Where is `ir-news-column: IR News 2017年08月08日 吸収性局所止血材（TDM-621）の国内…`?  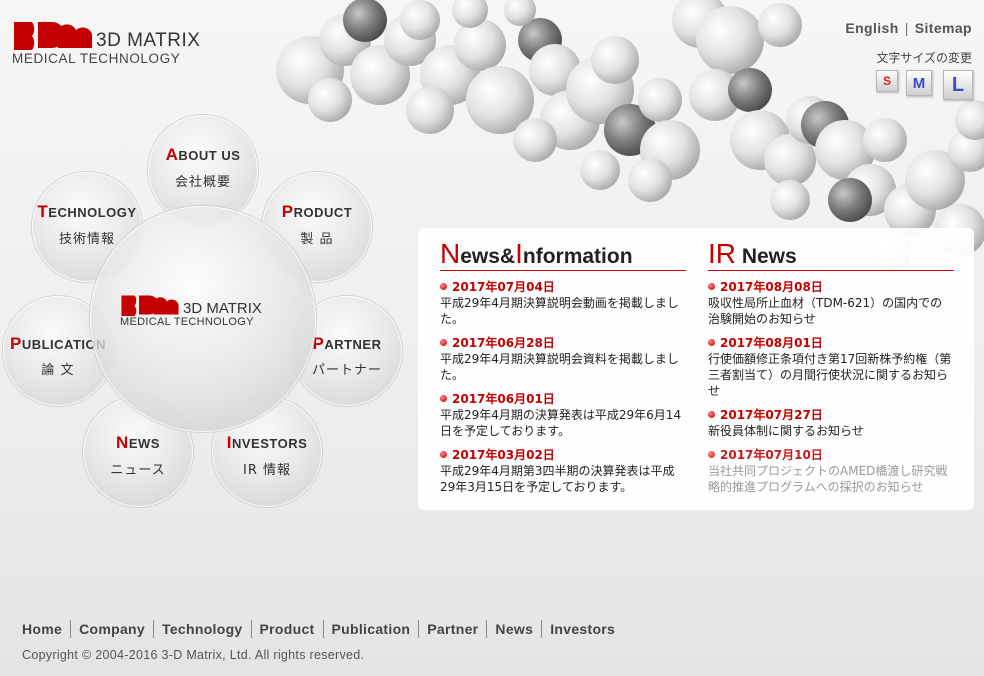
ir-news-column: IR News 2017年08月08日 吸収性局所止血材（TDM-621）の国内… is located at coordinates (831, 370).